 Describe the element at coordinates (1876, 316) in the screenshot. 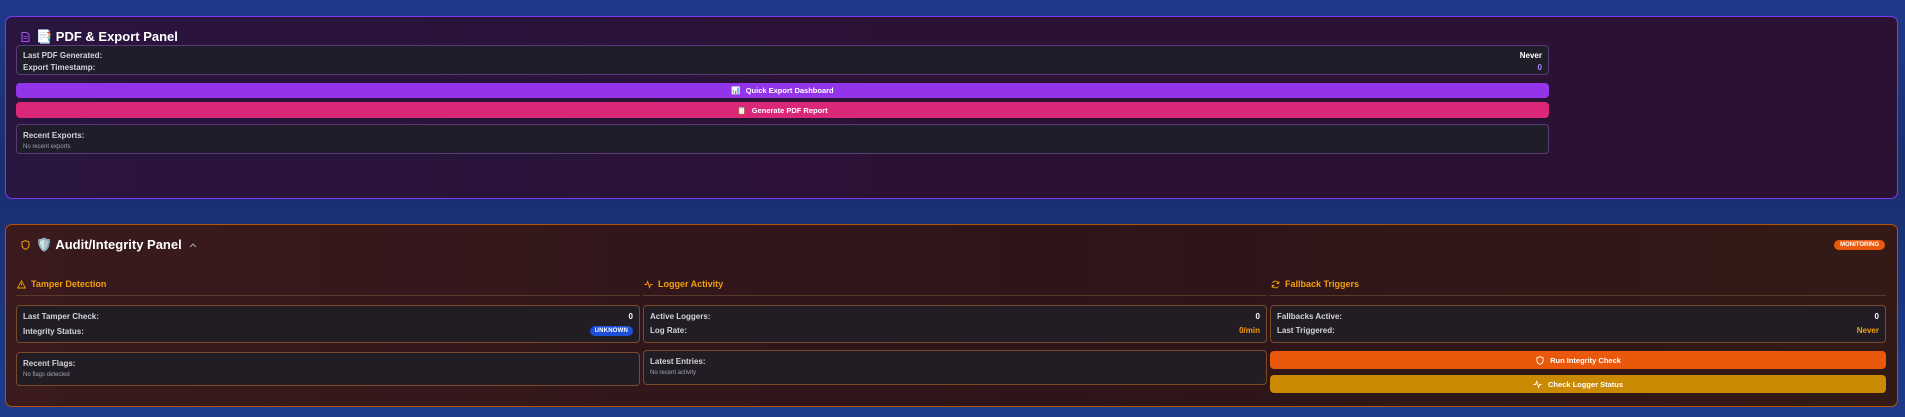

I see `fallbacks-active-value: 0` at that location.